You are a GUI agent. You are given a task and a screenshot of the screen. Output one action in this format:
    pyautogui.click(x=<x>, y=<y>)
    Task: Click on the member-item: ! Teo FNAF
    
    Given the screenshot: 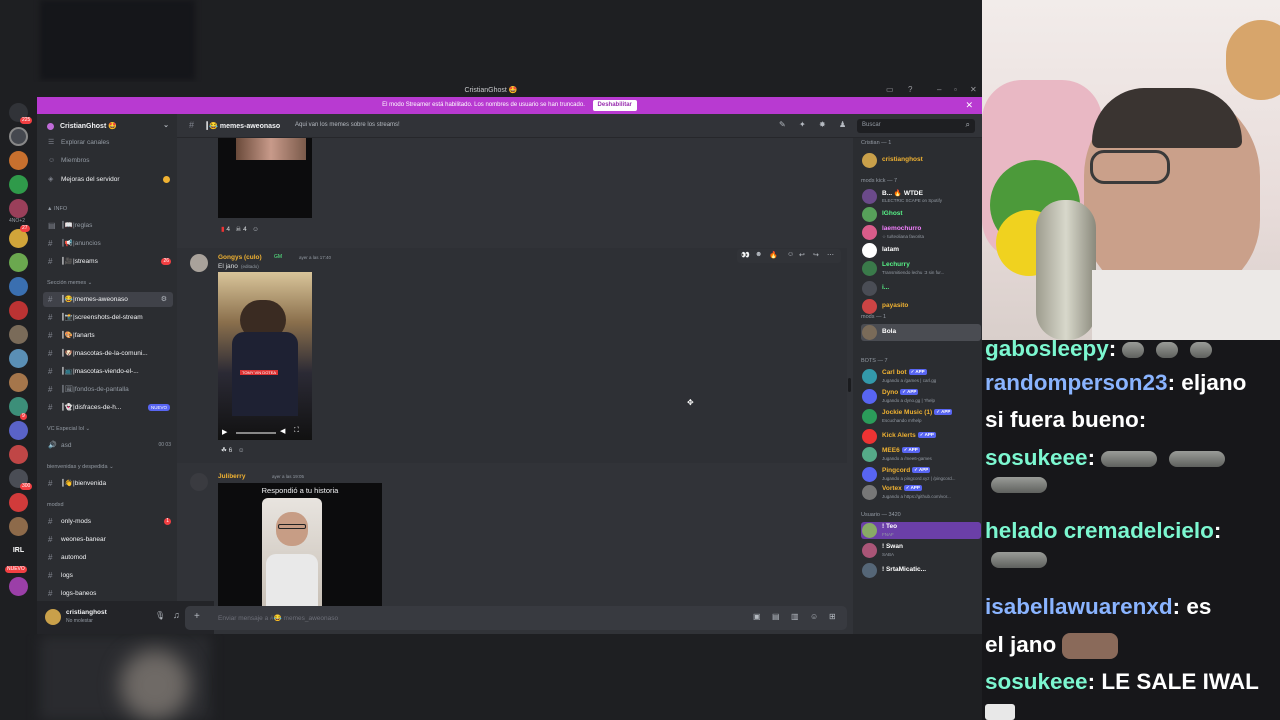 What is the action you would take?
    pyautogui.click(x=921, y=530)
    